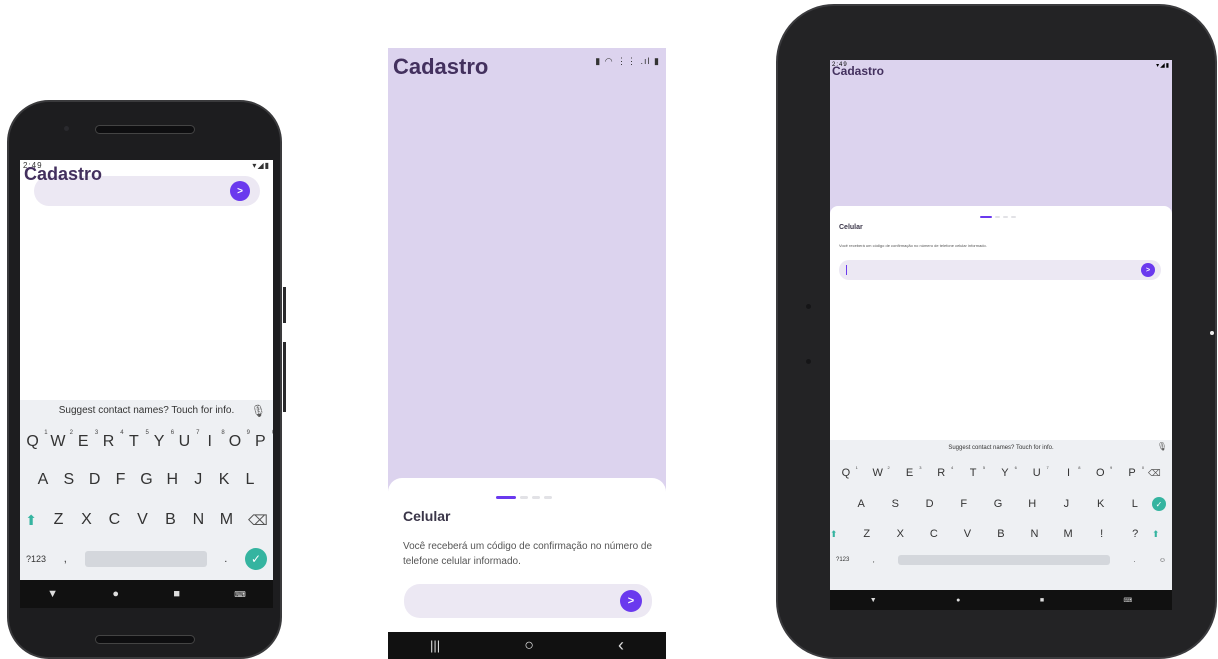  I want to click on earpiece-speaker, so click(145, 129).